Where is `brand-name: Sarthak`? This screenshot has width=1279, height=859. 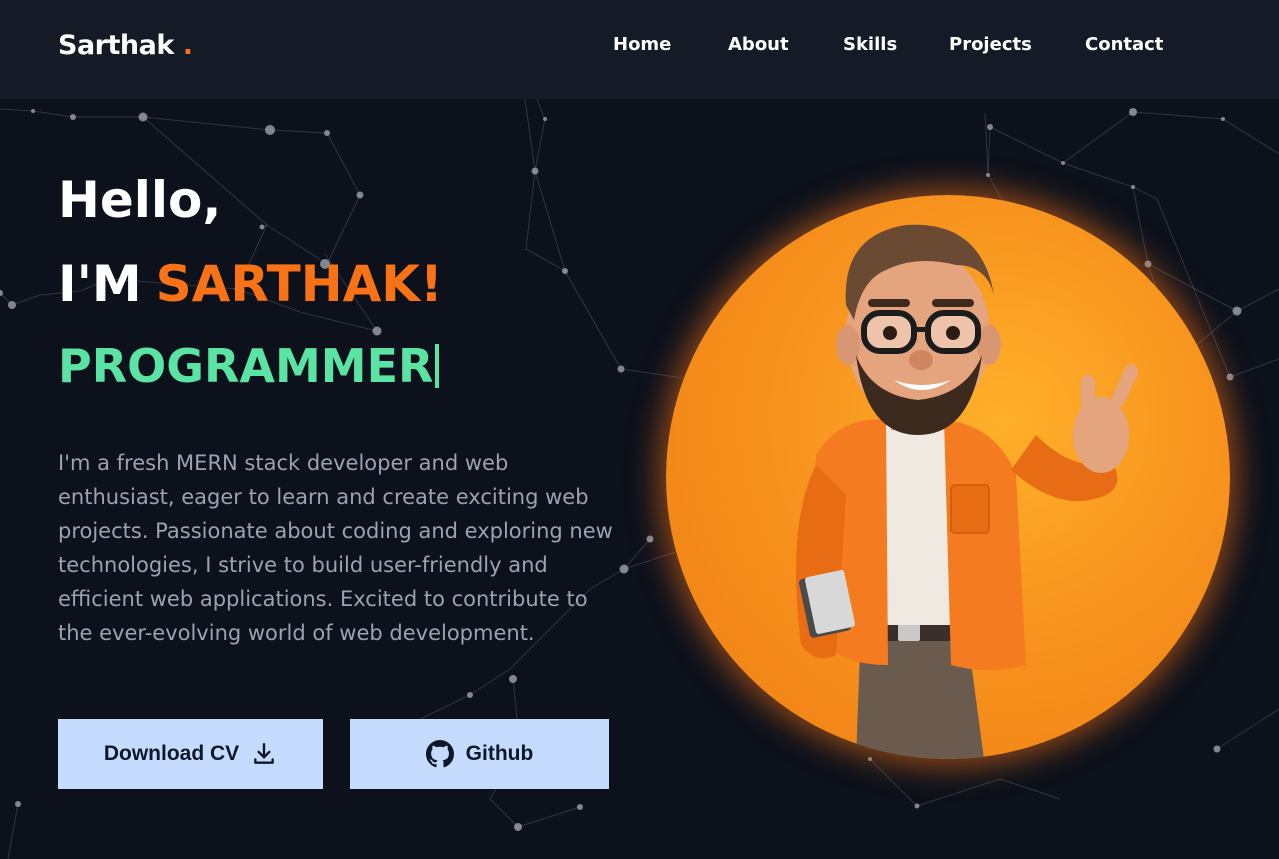
brand-name: Sarthak is located at coordinates (116, 45).